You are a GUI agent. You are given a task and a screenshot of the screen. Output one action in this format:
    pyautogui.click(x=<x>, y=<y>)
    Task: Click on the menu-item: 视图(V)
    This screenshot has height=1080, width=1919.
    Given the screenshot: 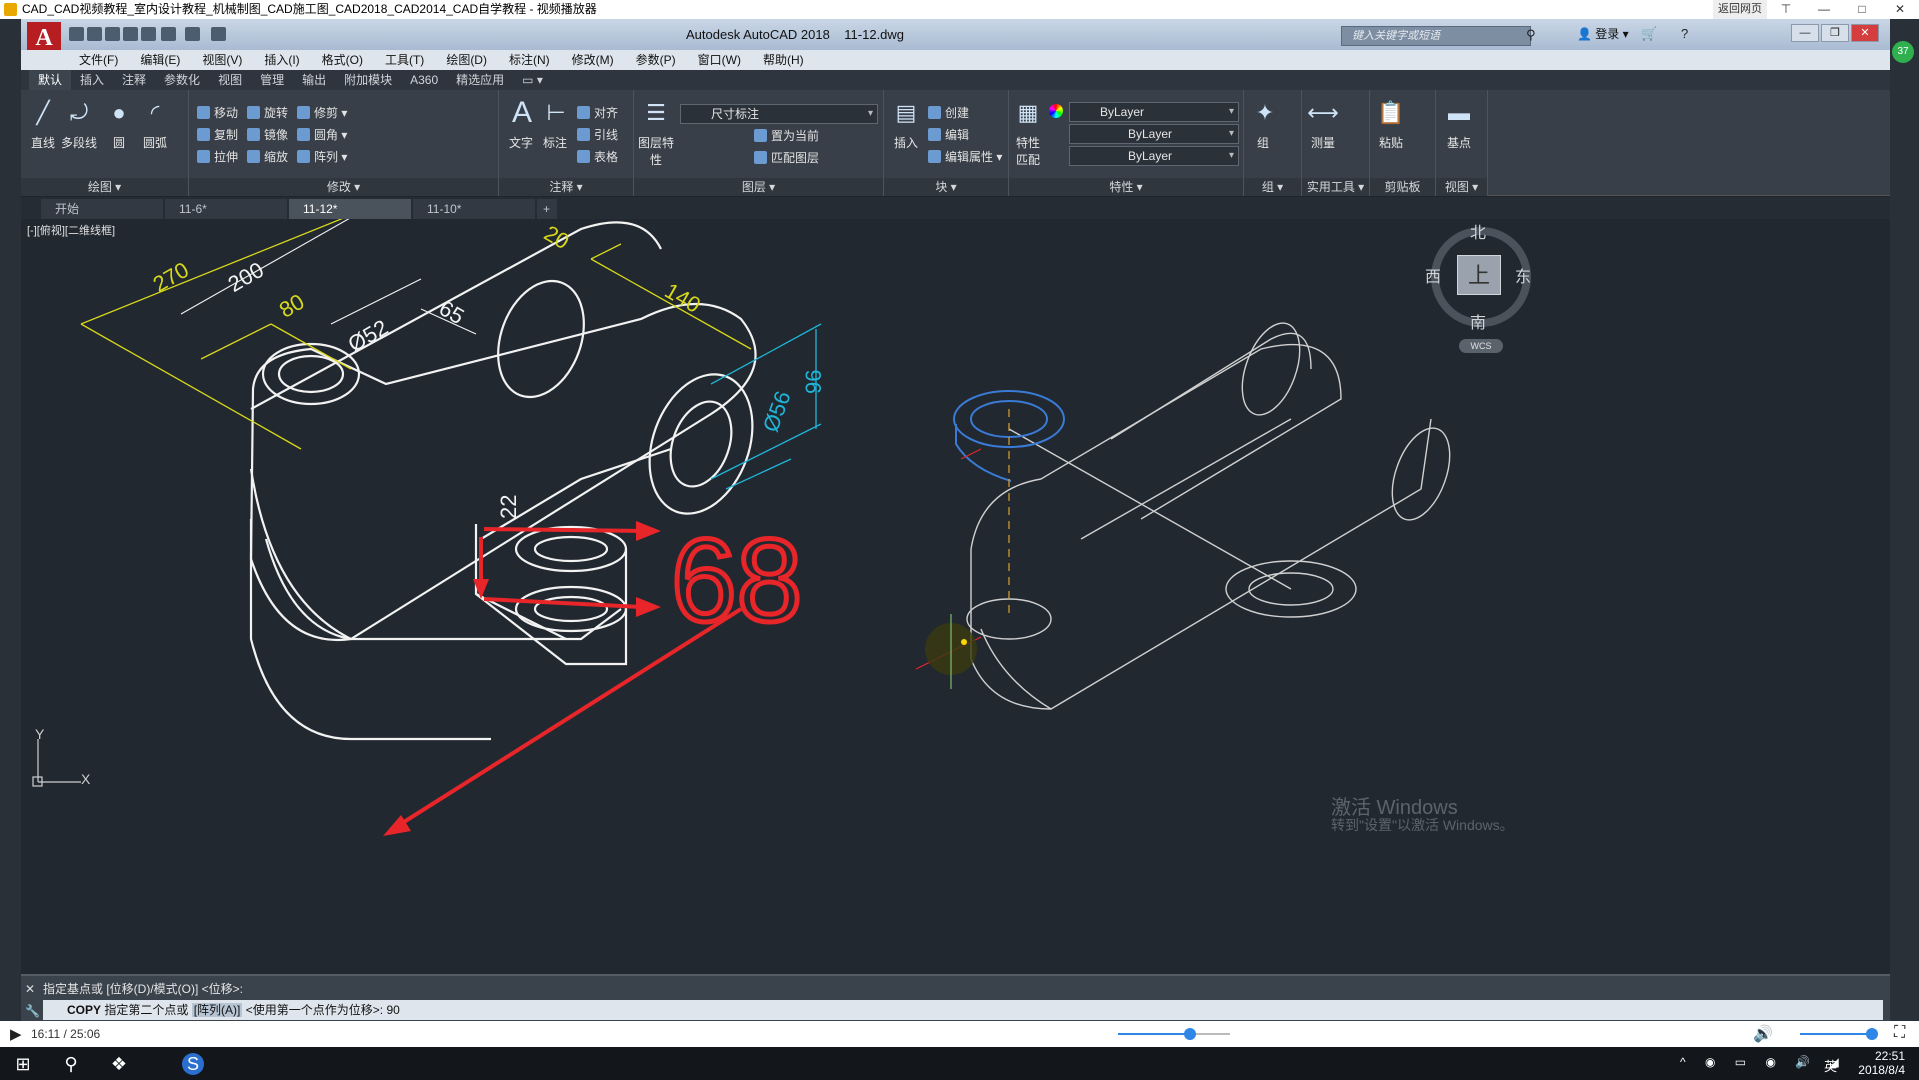 What is the action you would take?
    pyautogui.click(x=222, y=60)
    